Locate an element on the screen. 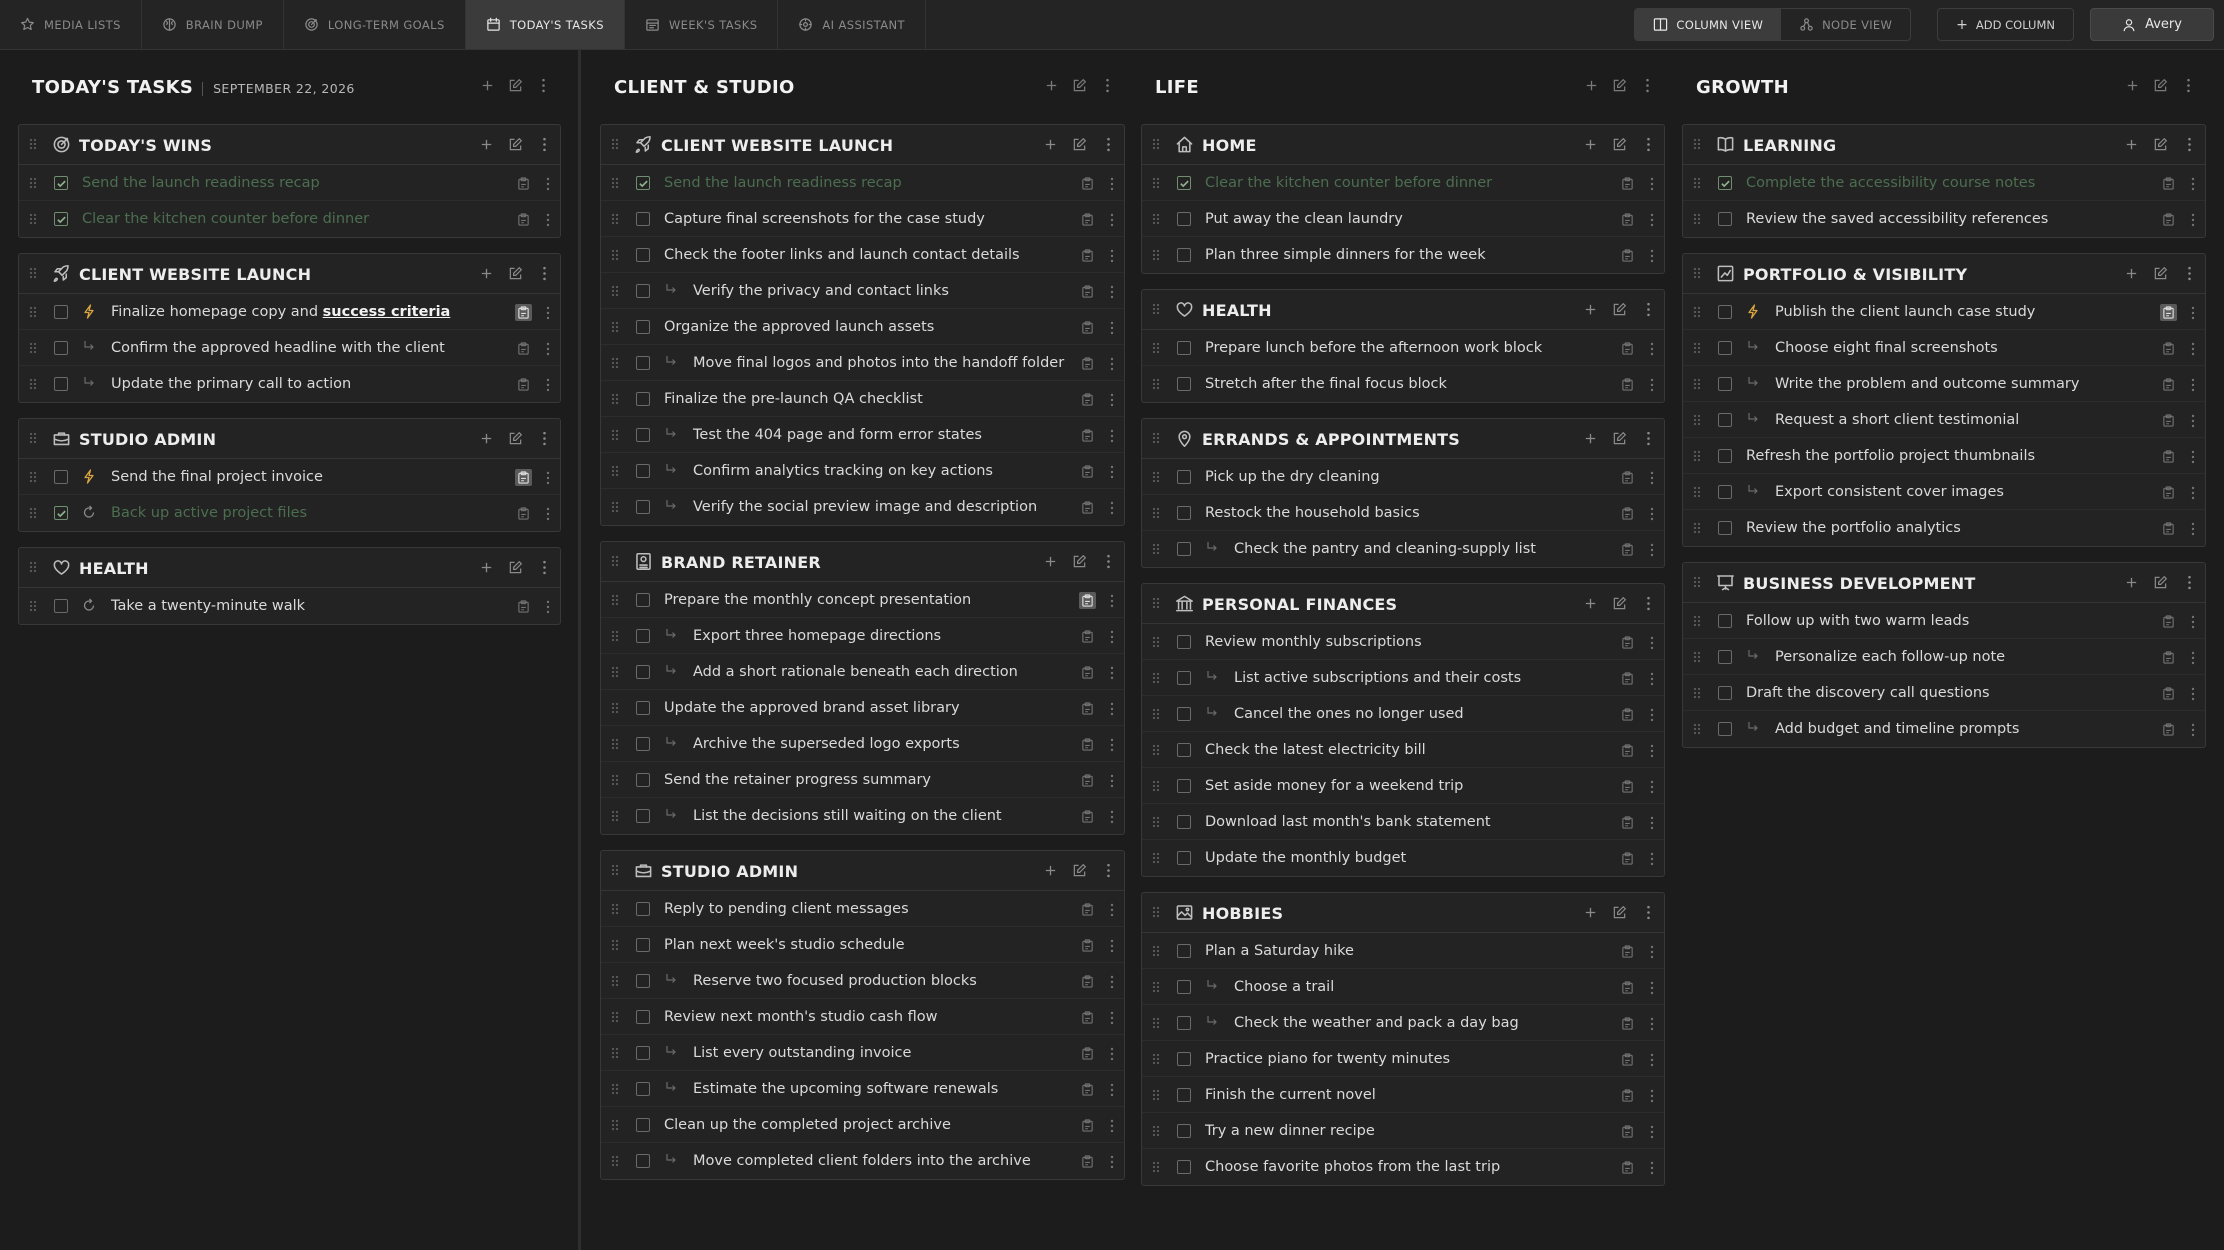  task-text: Draft the discovery call questions is located at coordinates (1868, 693).